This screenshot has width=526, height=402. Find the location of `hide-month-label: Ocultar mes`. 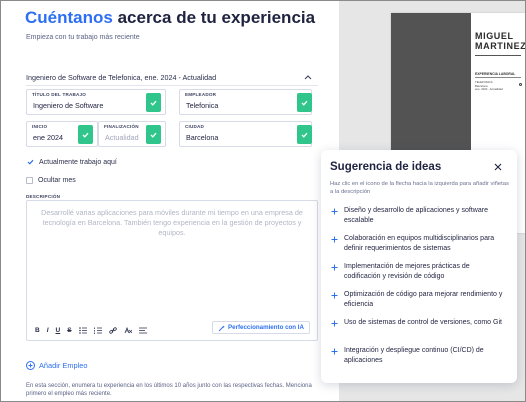

hide-month-label: Ocultar mes is located at coordinates (57, 180).